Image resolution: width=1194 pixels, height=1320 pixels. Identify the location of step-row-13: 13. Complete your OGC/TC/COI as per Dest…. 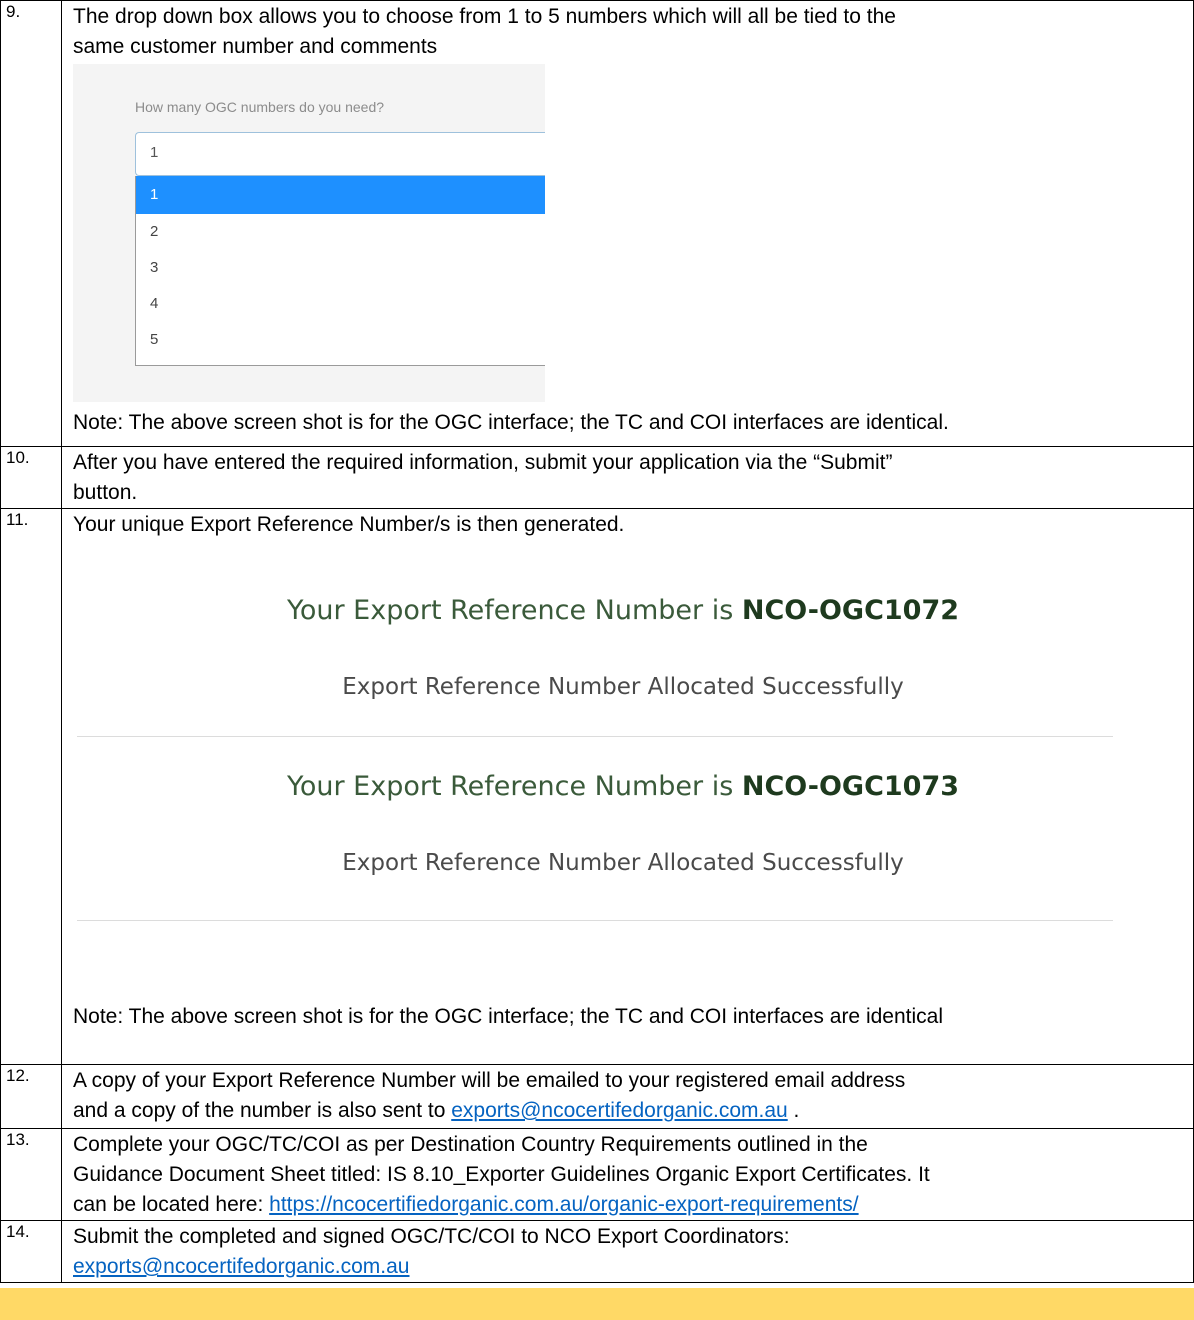
(597, 1174).